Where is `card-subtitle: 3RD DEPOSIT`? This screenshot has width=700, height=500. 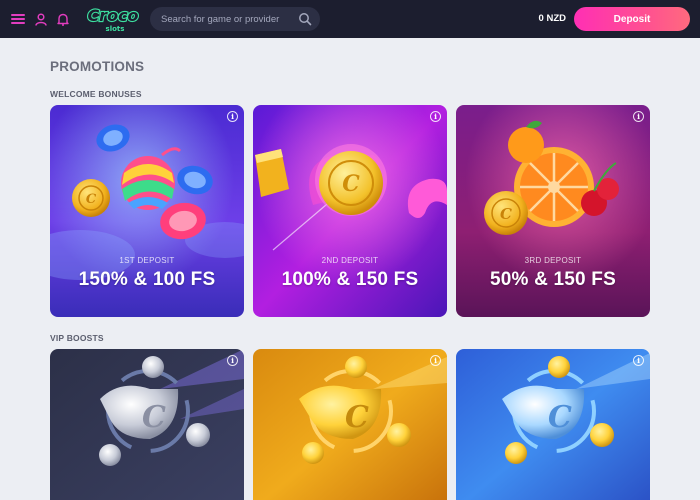 card-subtitle: 3RD DEPOSIT is located at coordinates (553, 260).